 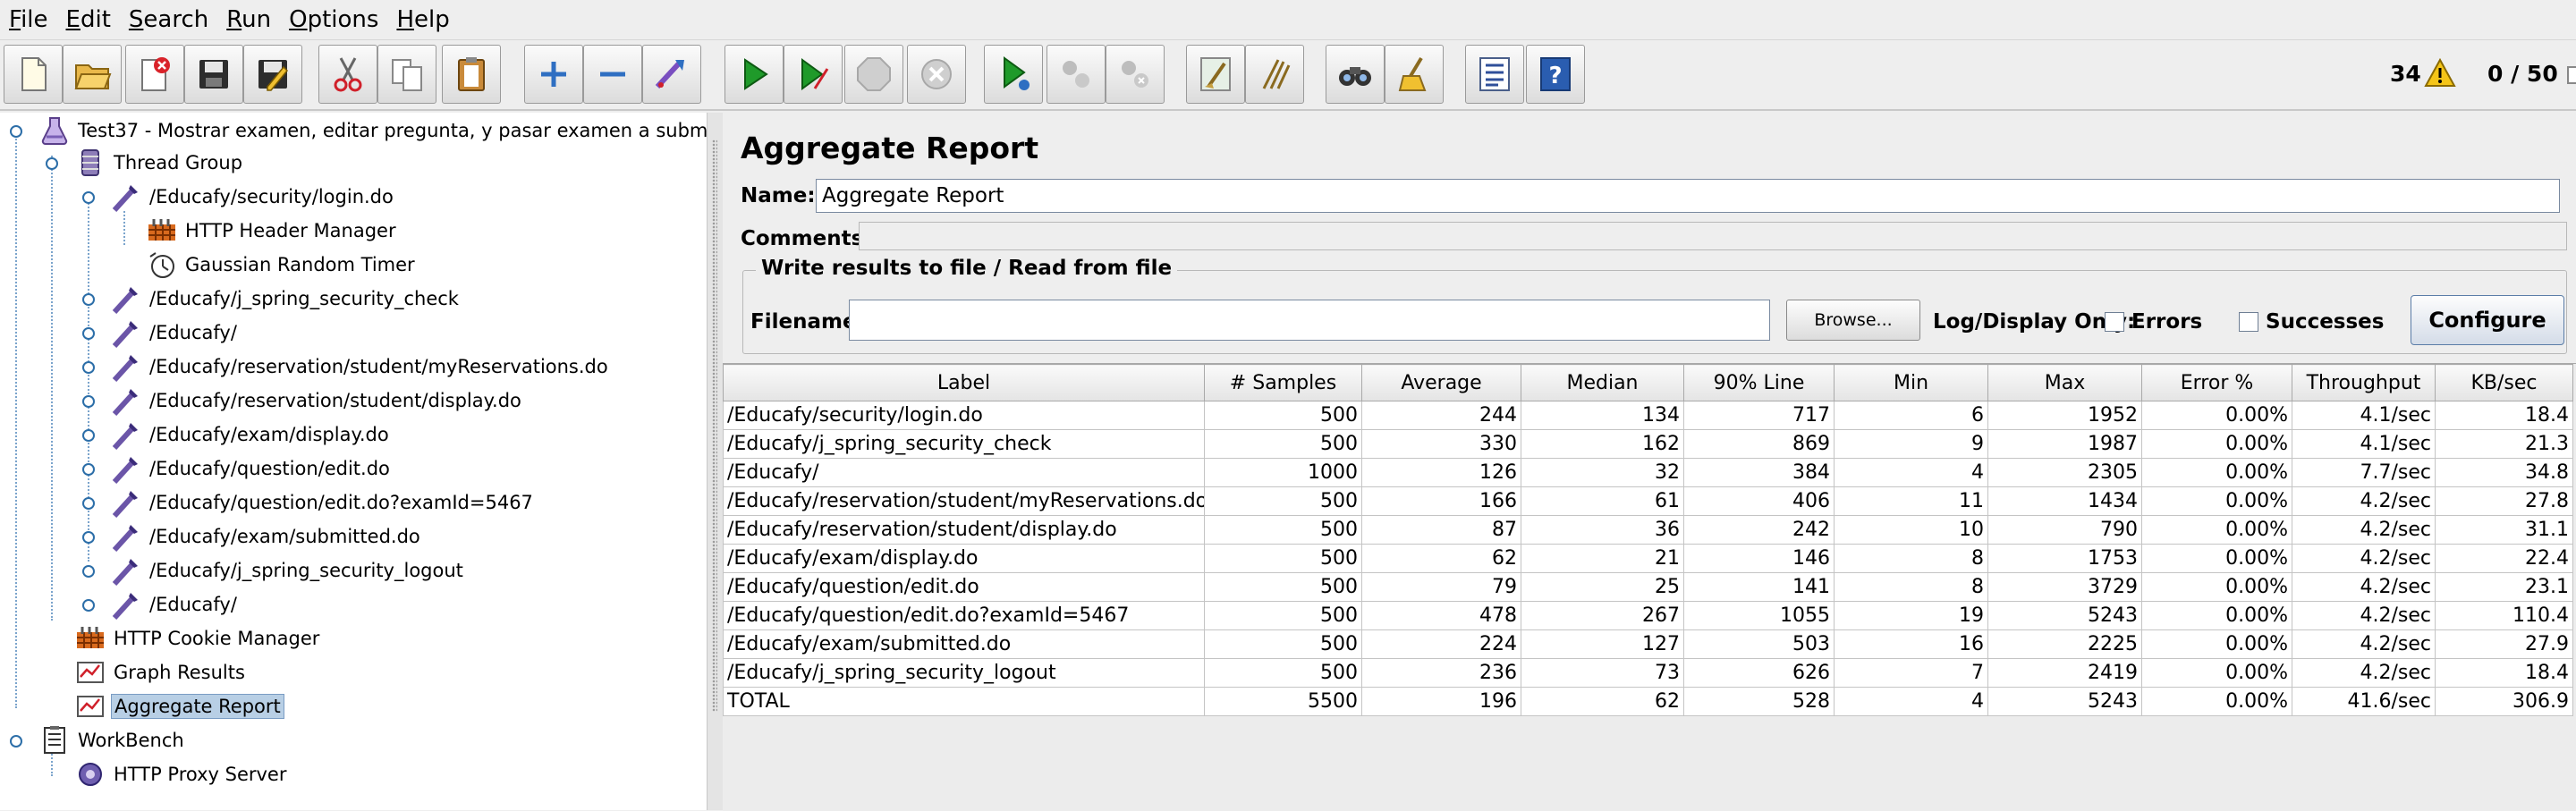 What do you see at coordinates (1013, 75) in the screenshot?
I see `remote-start-button` at bounding box center [1013, 75].